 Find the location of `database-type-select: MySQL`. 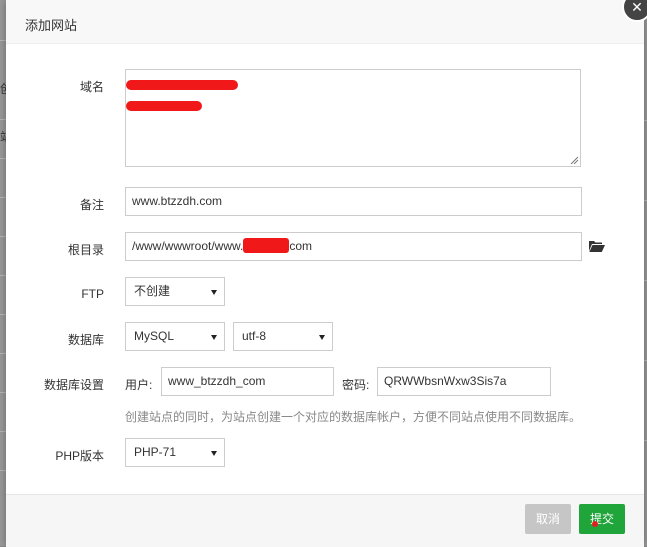

database-type-select: MySQL is located at coordinates (175, 336).